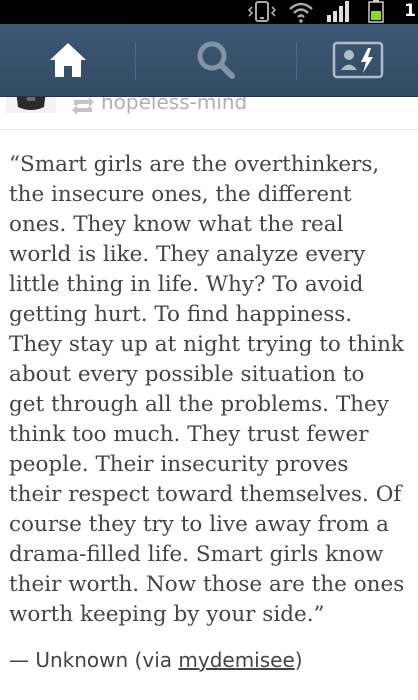  Describe the element at coordinates (206, 344) in the screenshot. I see `quote-line: They stay up at night trying to think` at that location.